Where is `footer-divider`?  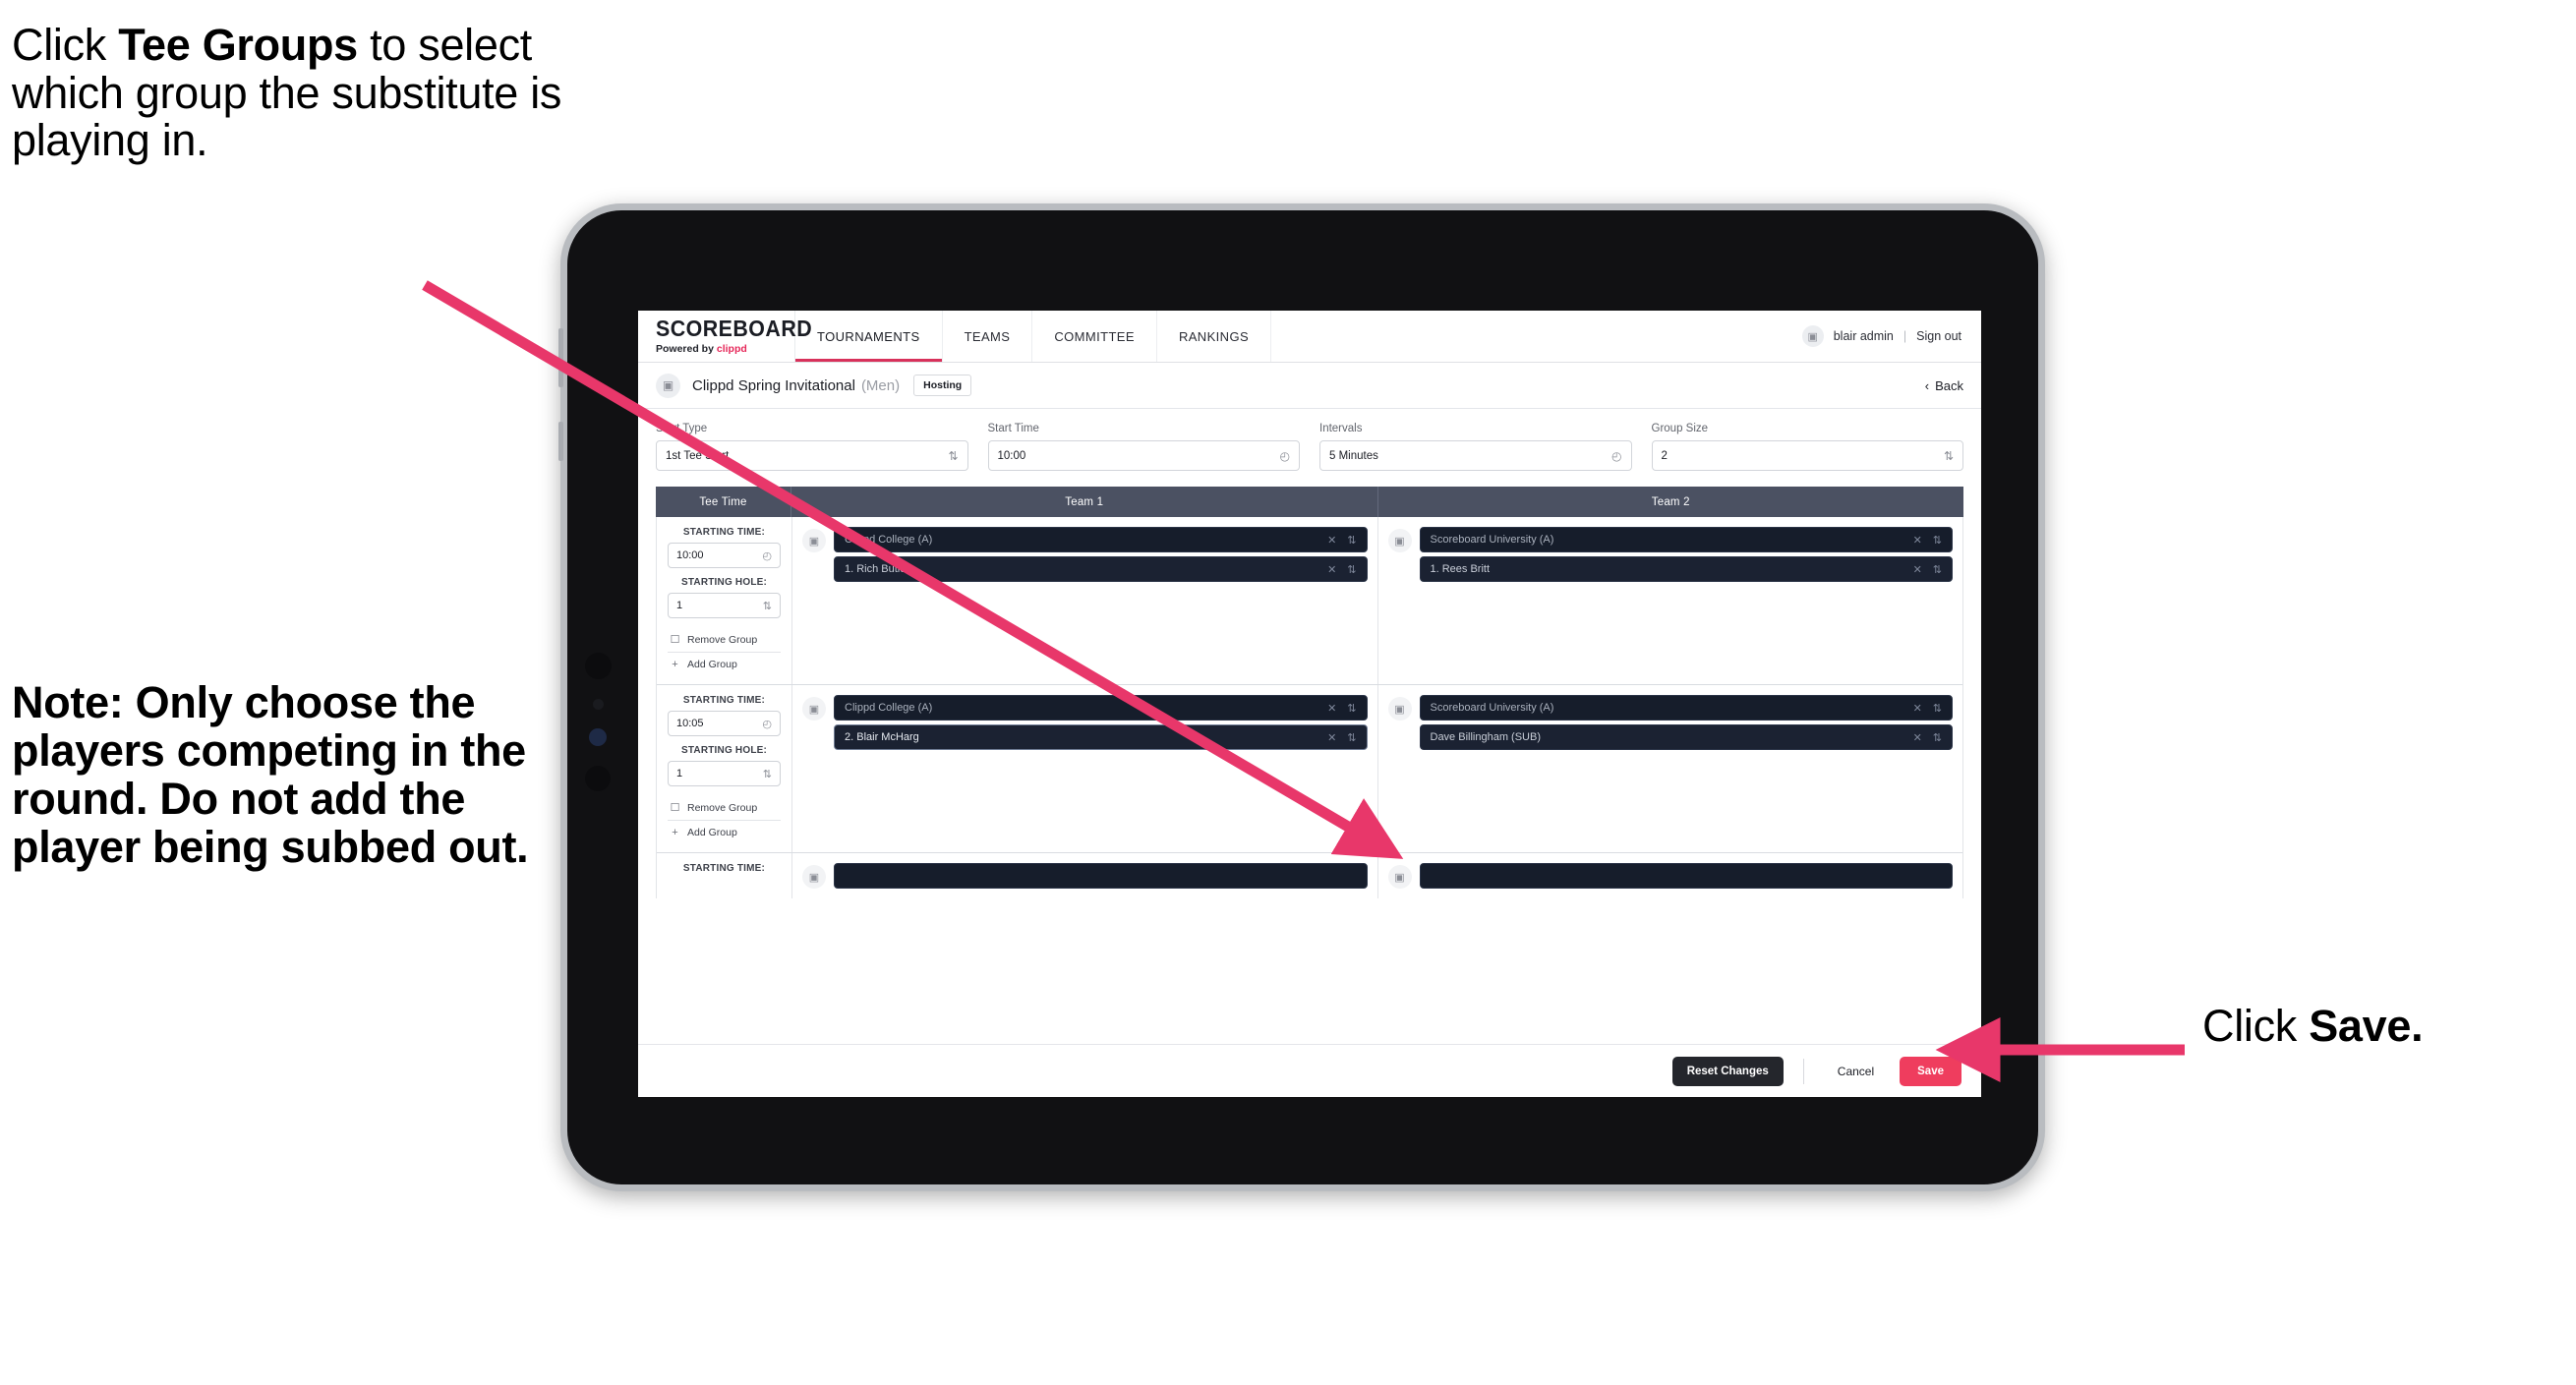
footer-divider is located at coordinates (1803, 1071).